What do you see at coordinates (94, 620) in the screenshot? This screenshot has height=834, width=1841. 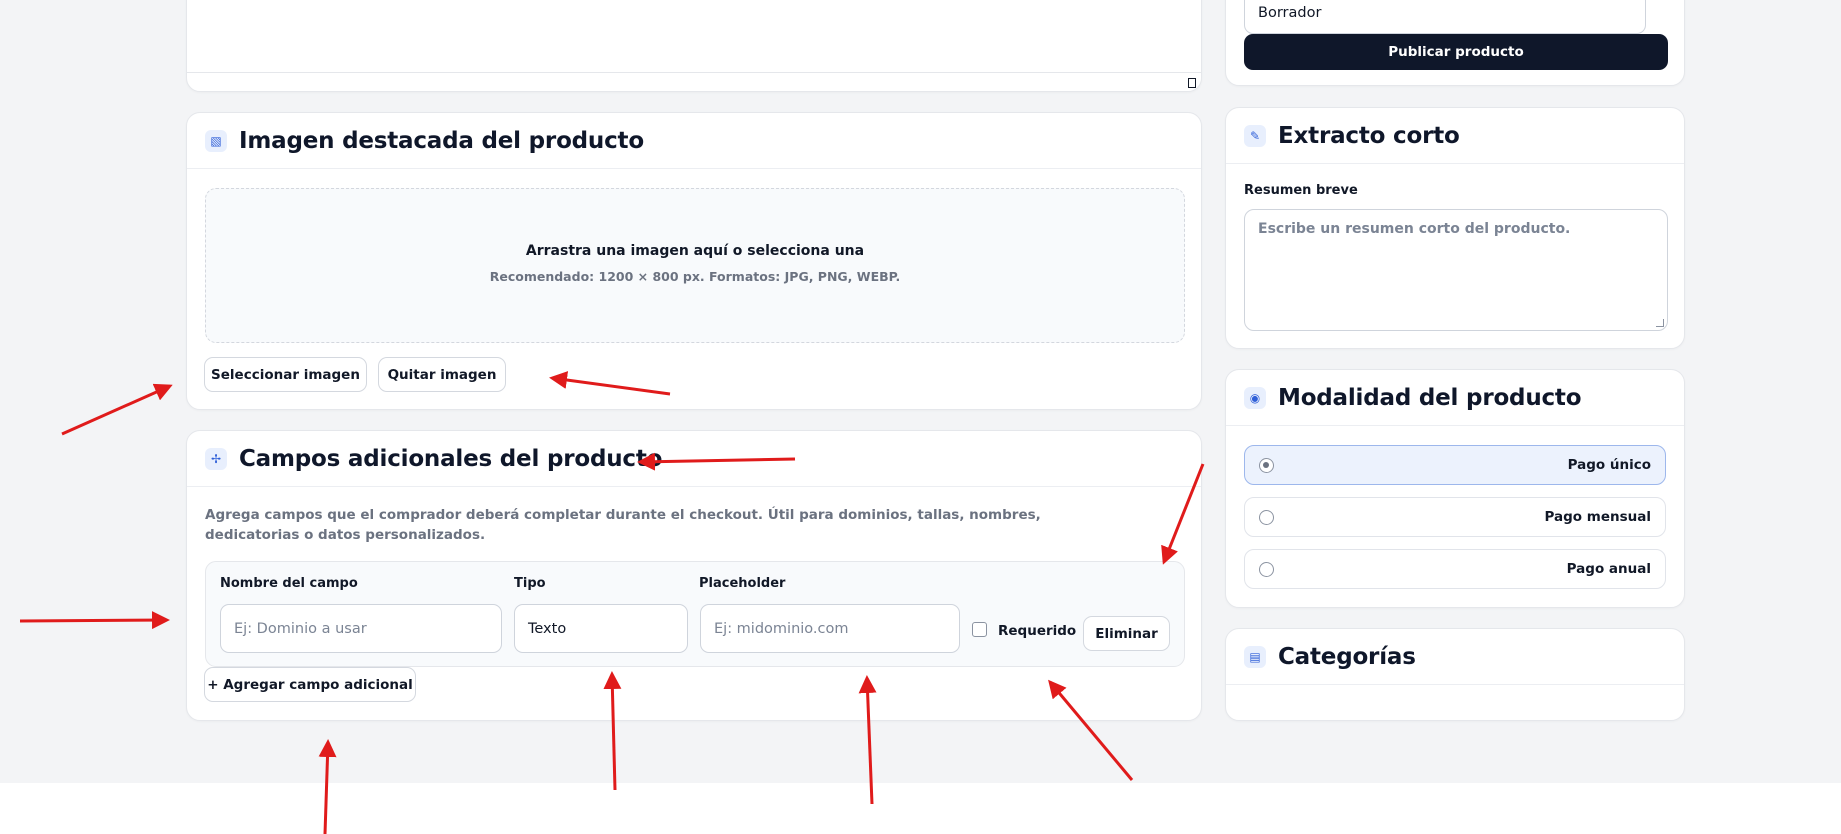 I see `arrow-to-field-row` at bounding box center [94, 620].